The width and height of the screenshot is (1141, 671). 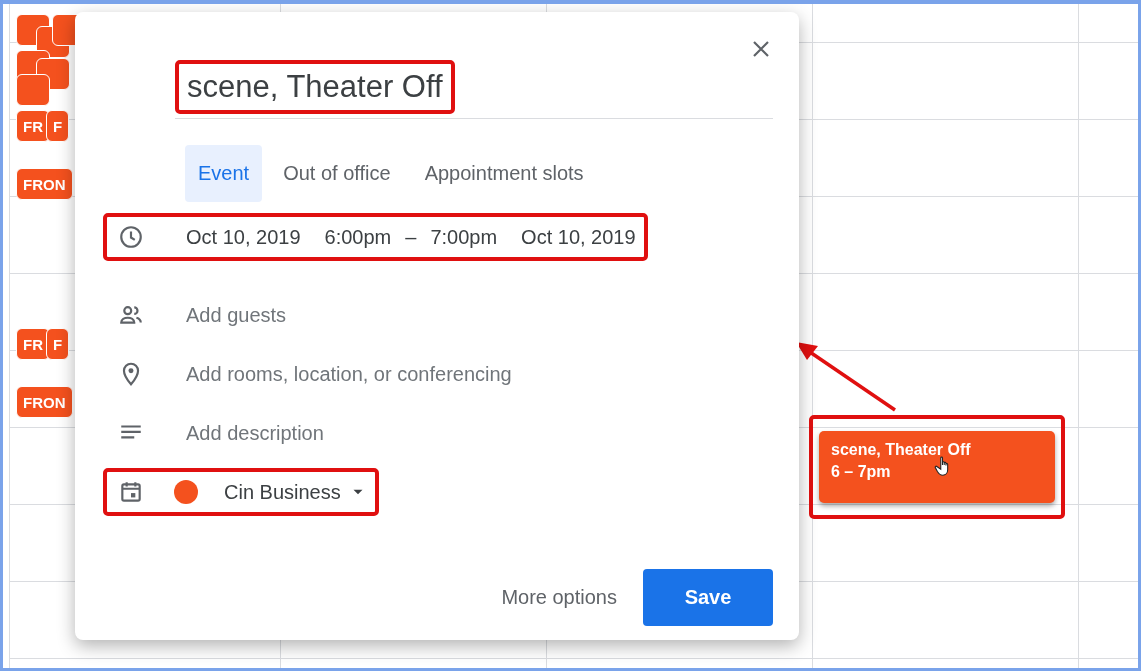 I want to click on start-date: Oct 10, 2019, so click(x=243, y=237).